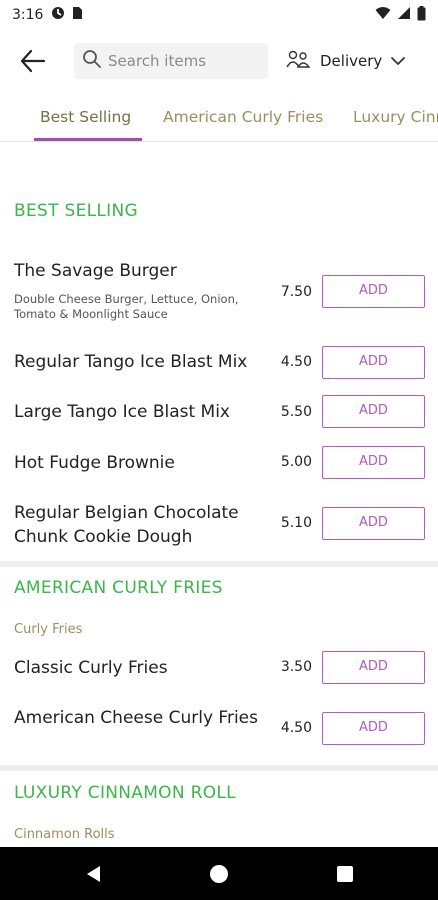  I want to click on wifi-icon, so click(383, 15).